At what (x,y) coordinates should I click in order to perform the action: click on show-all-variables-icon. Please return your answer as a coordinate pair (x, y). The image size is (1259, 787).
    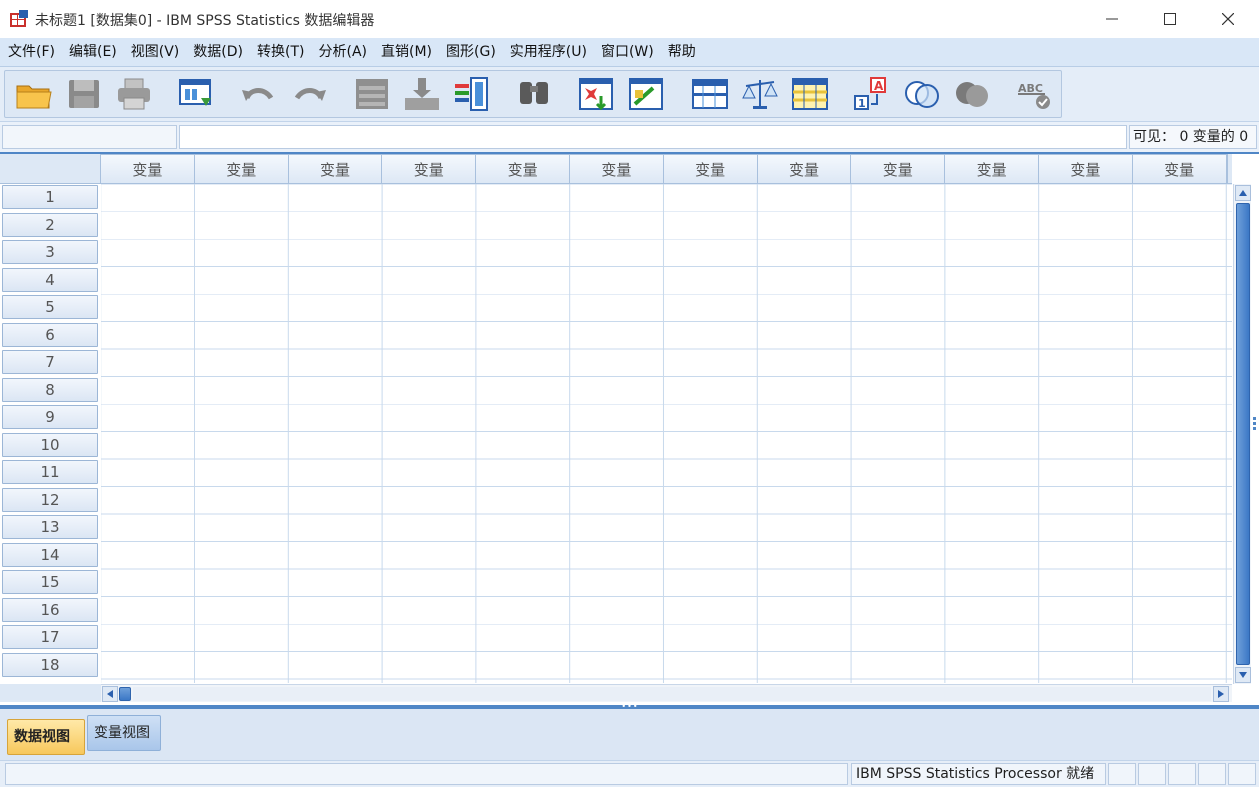
    Looking at the image, I should click on (972, 94).